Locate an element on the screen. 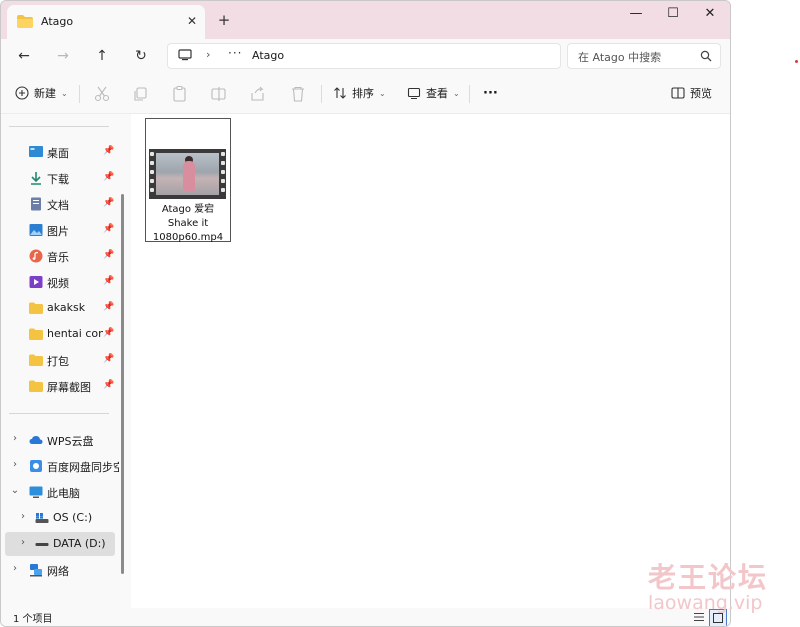  close-button: ✕ is located at coordinates (710, 14).